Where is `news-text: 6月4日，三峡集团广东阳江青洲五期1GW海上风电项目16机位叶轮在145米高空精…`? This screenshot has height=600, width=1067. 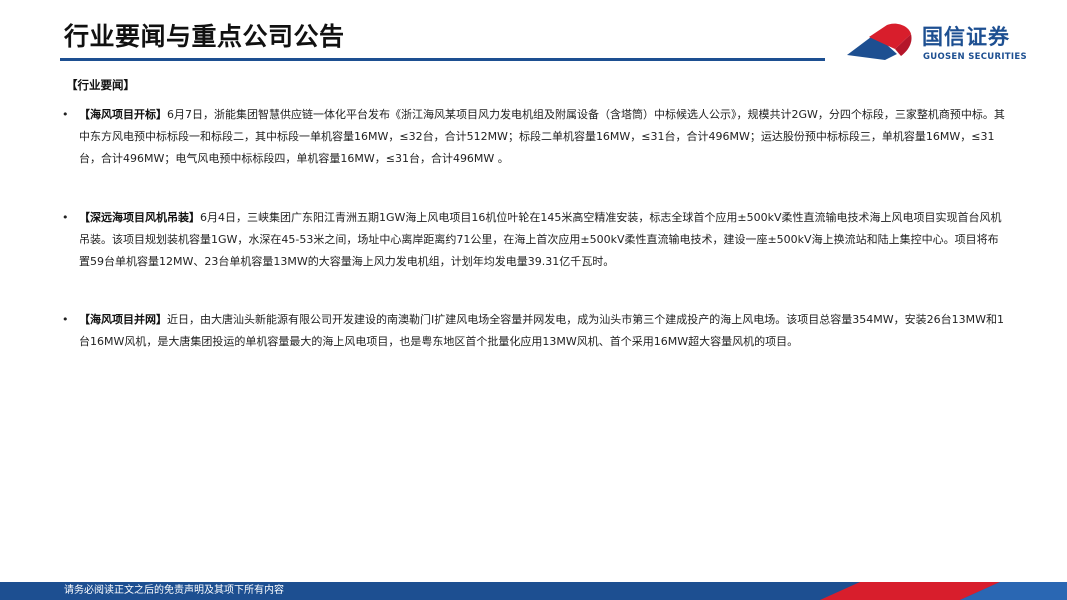 news-text: 6月4日，三峡集团广东阳江青洲五期1GW海上风电项目16机位叶轮在145米高空精… is located at coordinates (540, 239).